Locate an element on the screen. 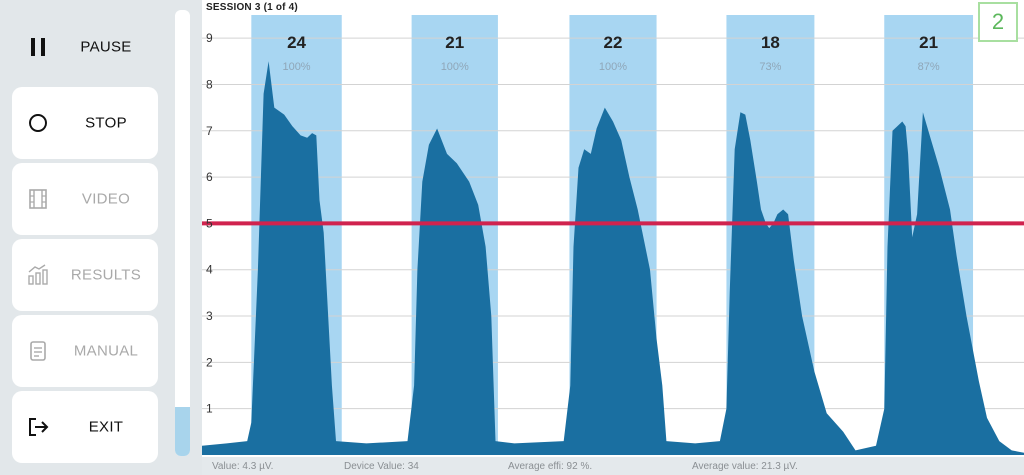 The width and height of the screenshot is (1024, 475). document-icon is located at coordinates (38, 351).